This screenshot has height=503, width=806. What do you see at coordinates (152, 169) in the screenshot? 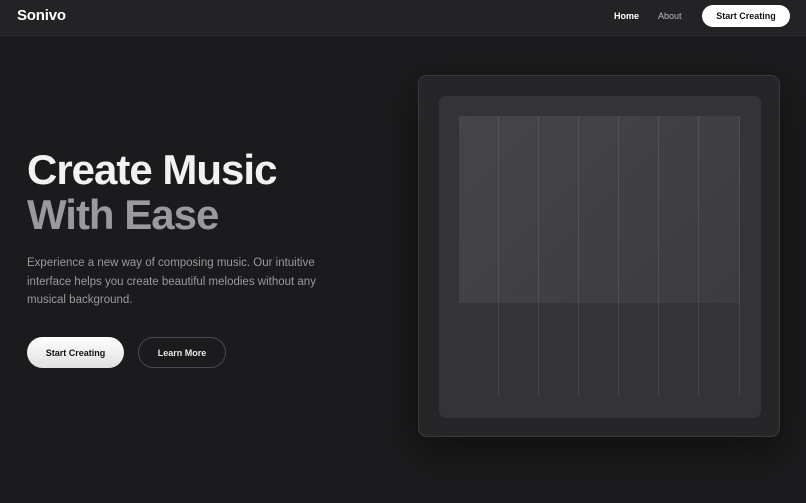
I see `hero-title-line-1: Create Music` at bounding box center [152, 169].